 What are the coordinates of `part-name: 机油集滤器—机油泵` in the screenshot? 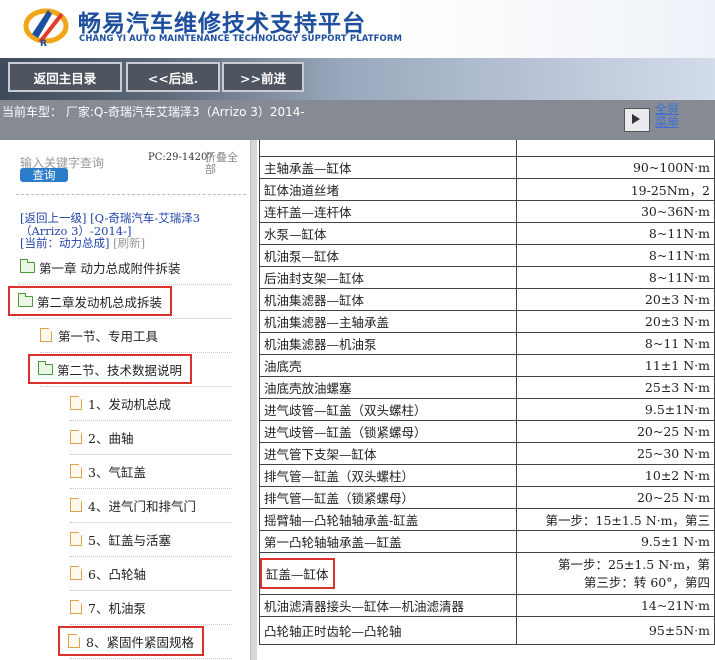 It's located at (320, 344).